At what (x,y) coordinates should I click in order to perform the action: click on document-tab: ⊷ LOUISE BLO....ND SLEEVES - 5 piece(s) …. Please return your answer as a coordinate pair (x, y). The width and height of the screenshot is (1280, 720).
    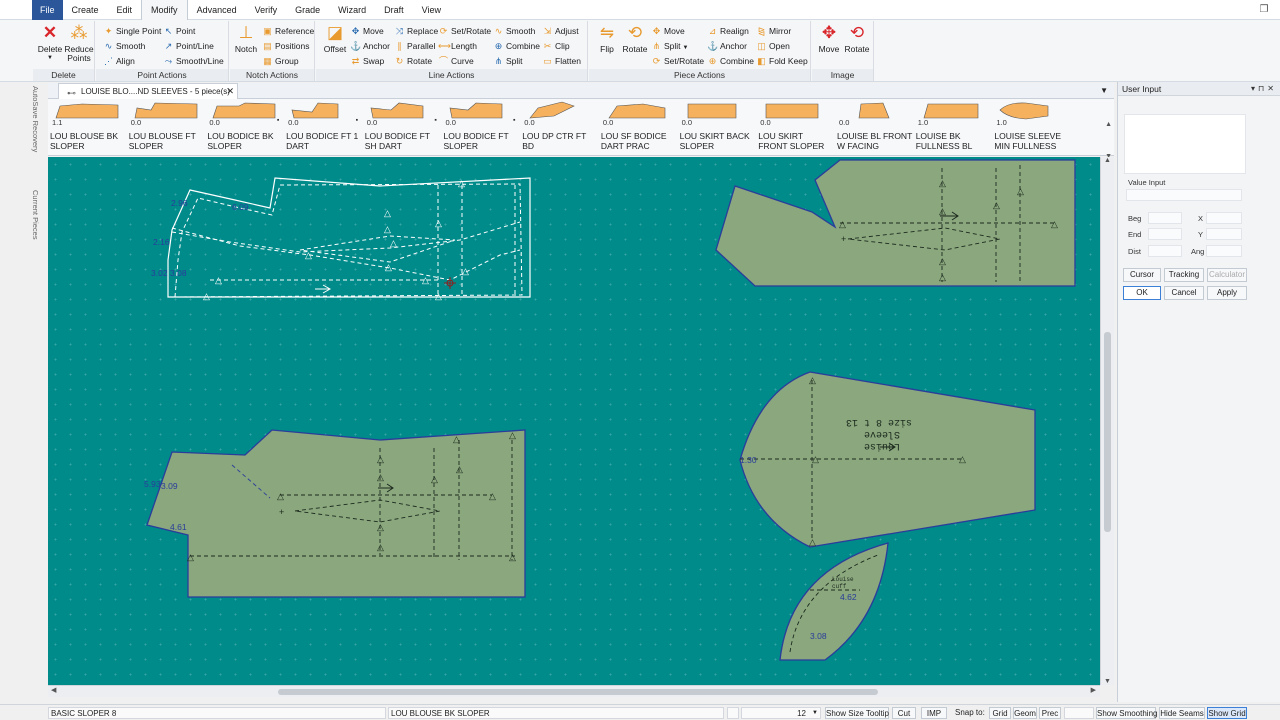
    Looking at the image, I should click on (148, 91).